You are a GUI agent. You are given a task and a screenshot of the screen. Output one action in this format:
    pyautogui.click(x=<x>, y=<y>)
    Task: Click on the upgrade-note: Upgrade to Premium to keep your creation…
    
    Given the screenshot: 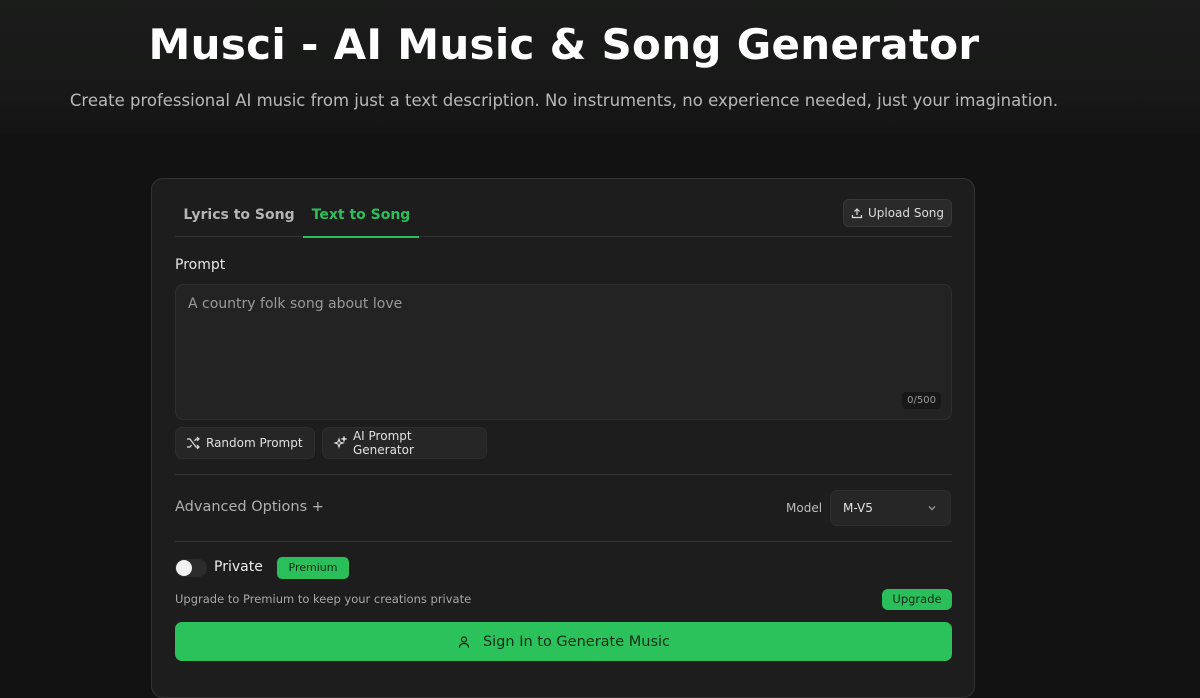 What is the action you would take?
    pyautogui.click(x=323, y=599)
    